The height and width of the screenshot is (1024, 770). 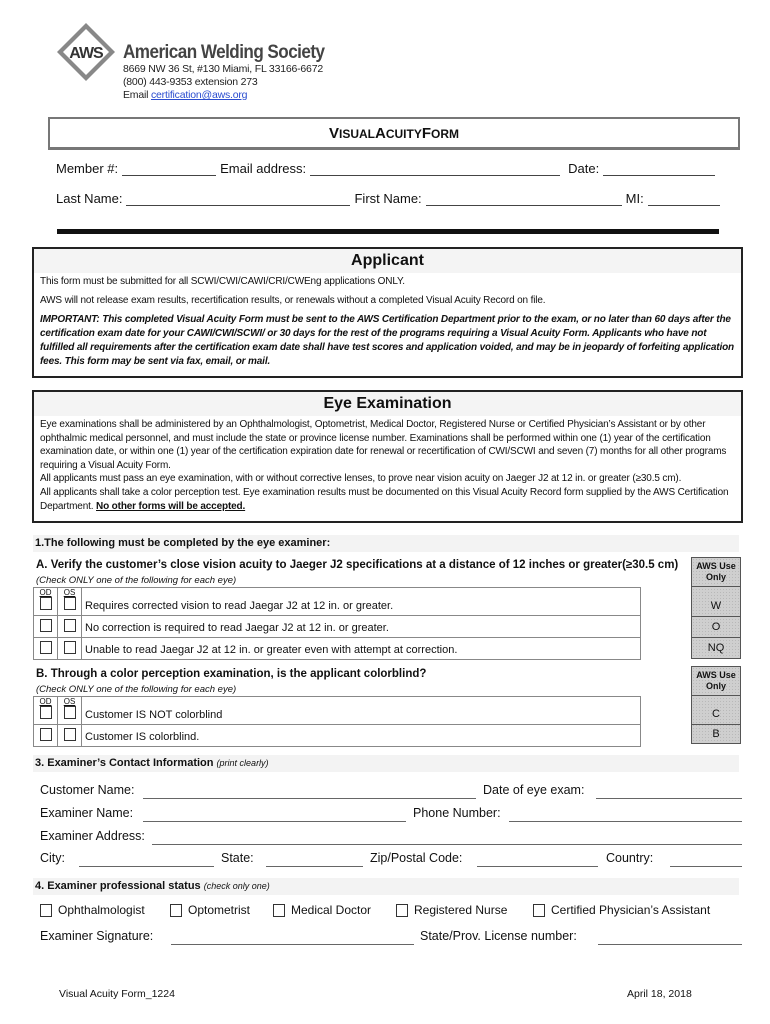 I want to click on examiner-name-label: Examiner Name:, so click(x=87, y=813).